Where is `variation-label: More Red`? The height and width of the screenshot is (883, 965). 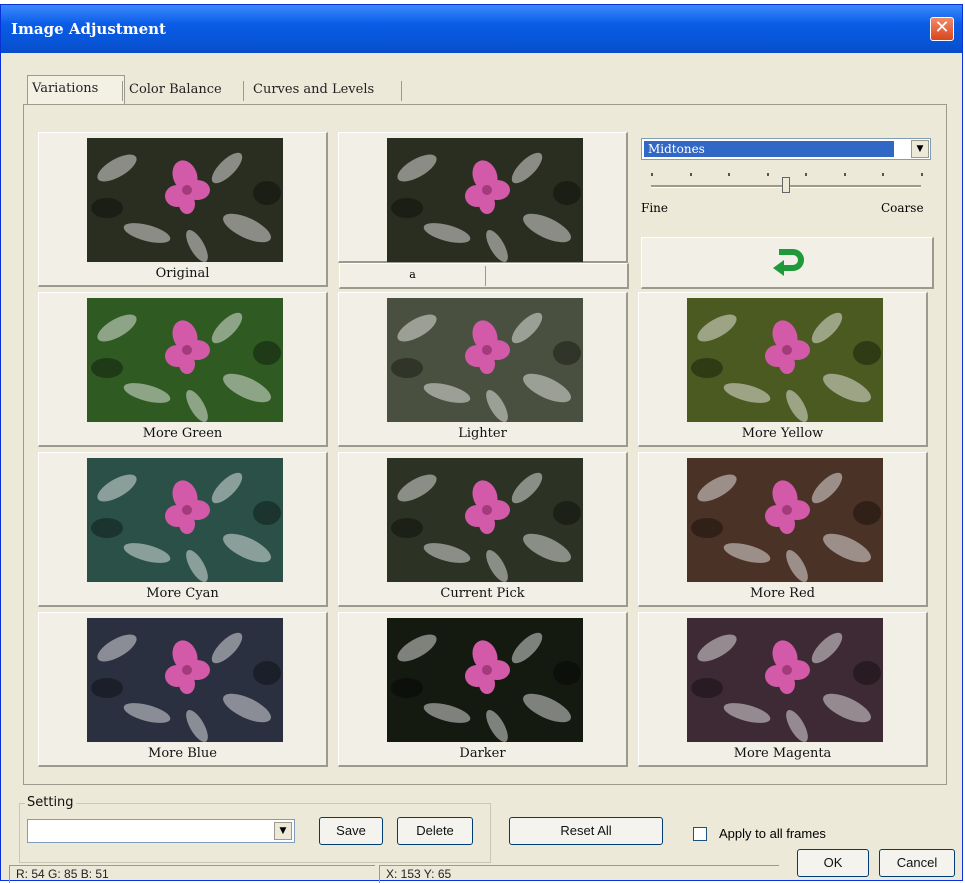 variation-label: More Red is located at coordinates (782, 593).